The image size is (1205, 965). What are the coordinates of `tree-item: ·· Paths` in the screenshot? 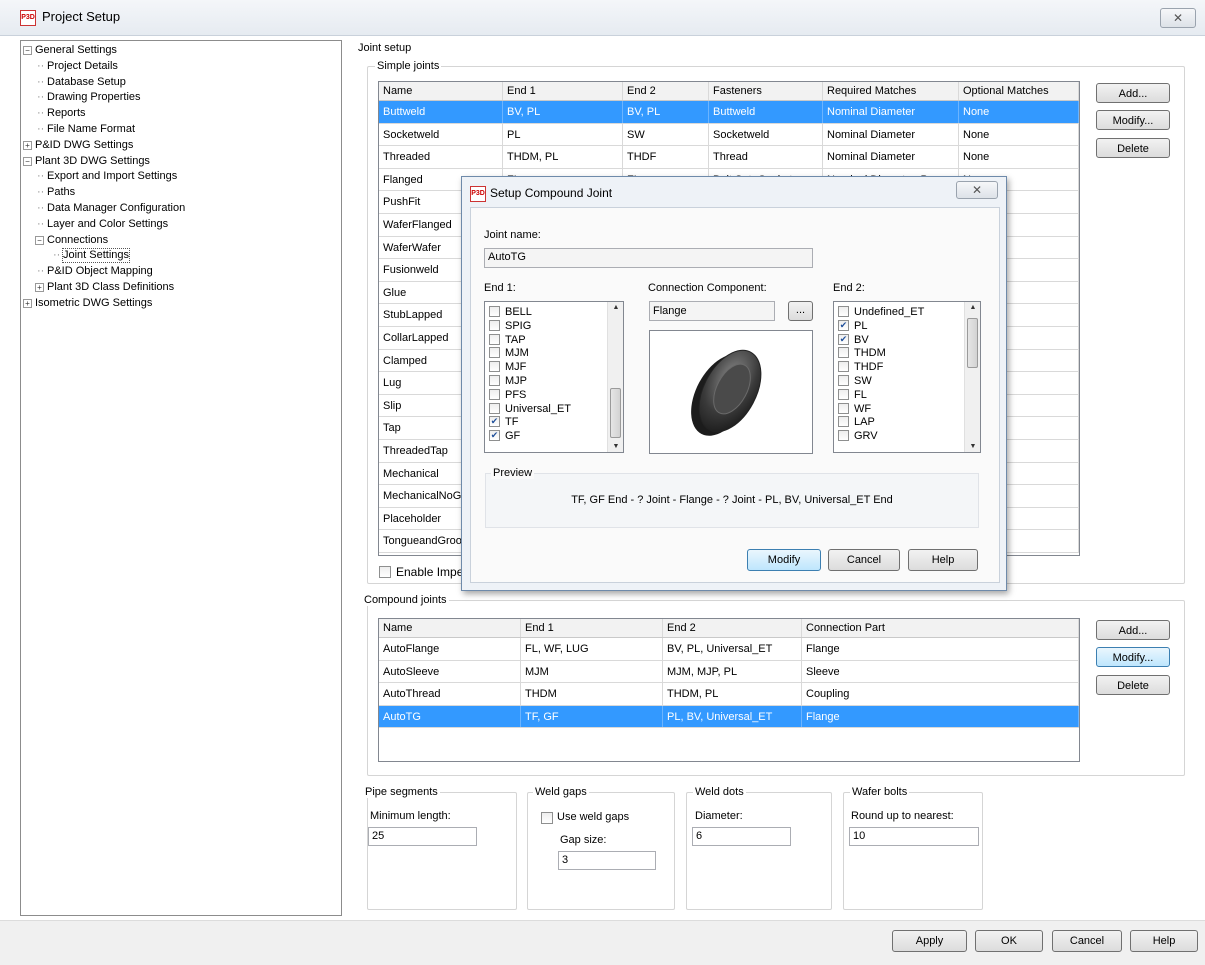 It's located at (181, 192).